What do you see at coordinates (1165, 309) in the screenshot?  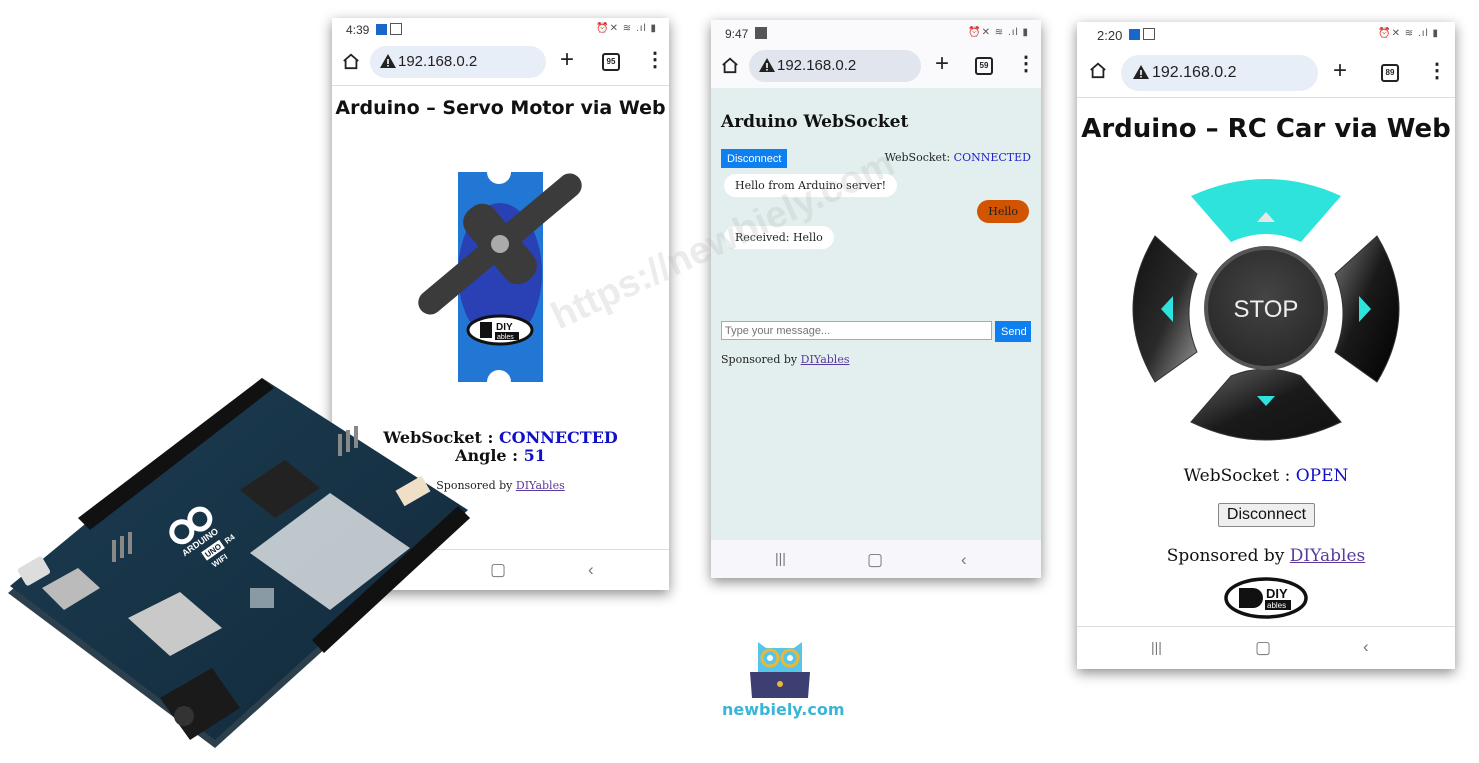 I see `left-button` at bounding box center [1165, 309].